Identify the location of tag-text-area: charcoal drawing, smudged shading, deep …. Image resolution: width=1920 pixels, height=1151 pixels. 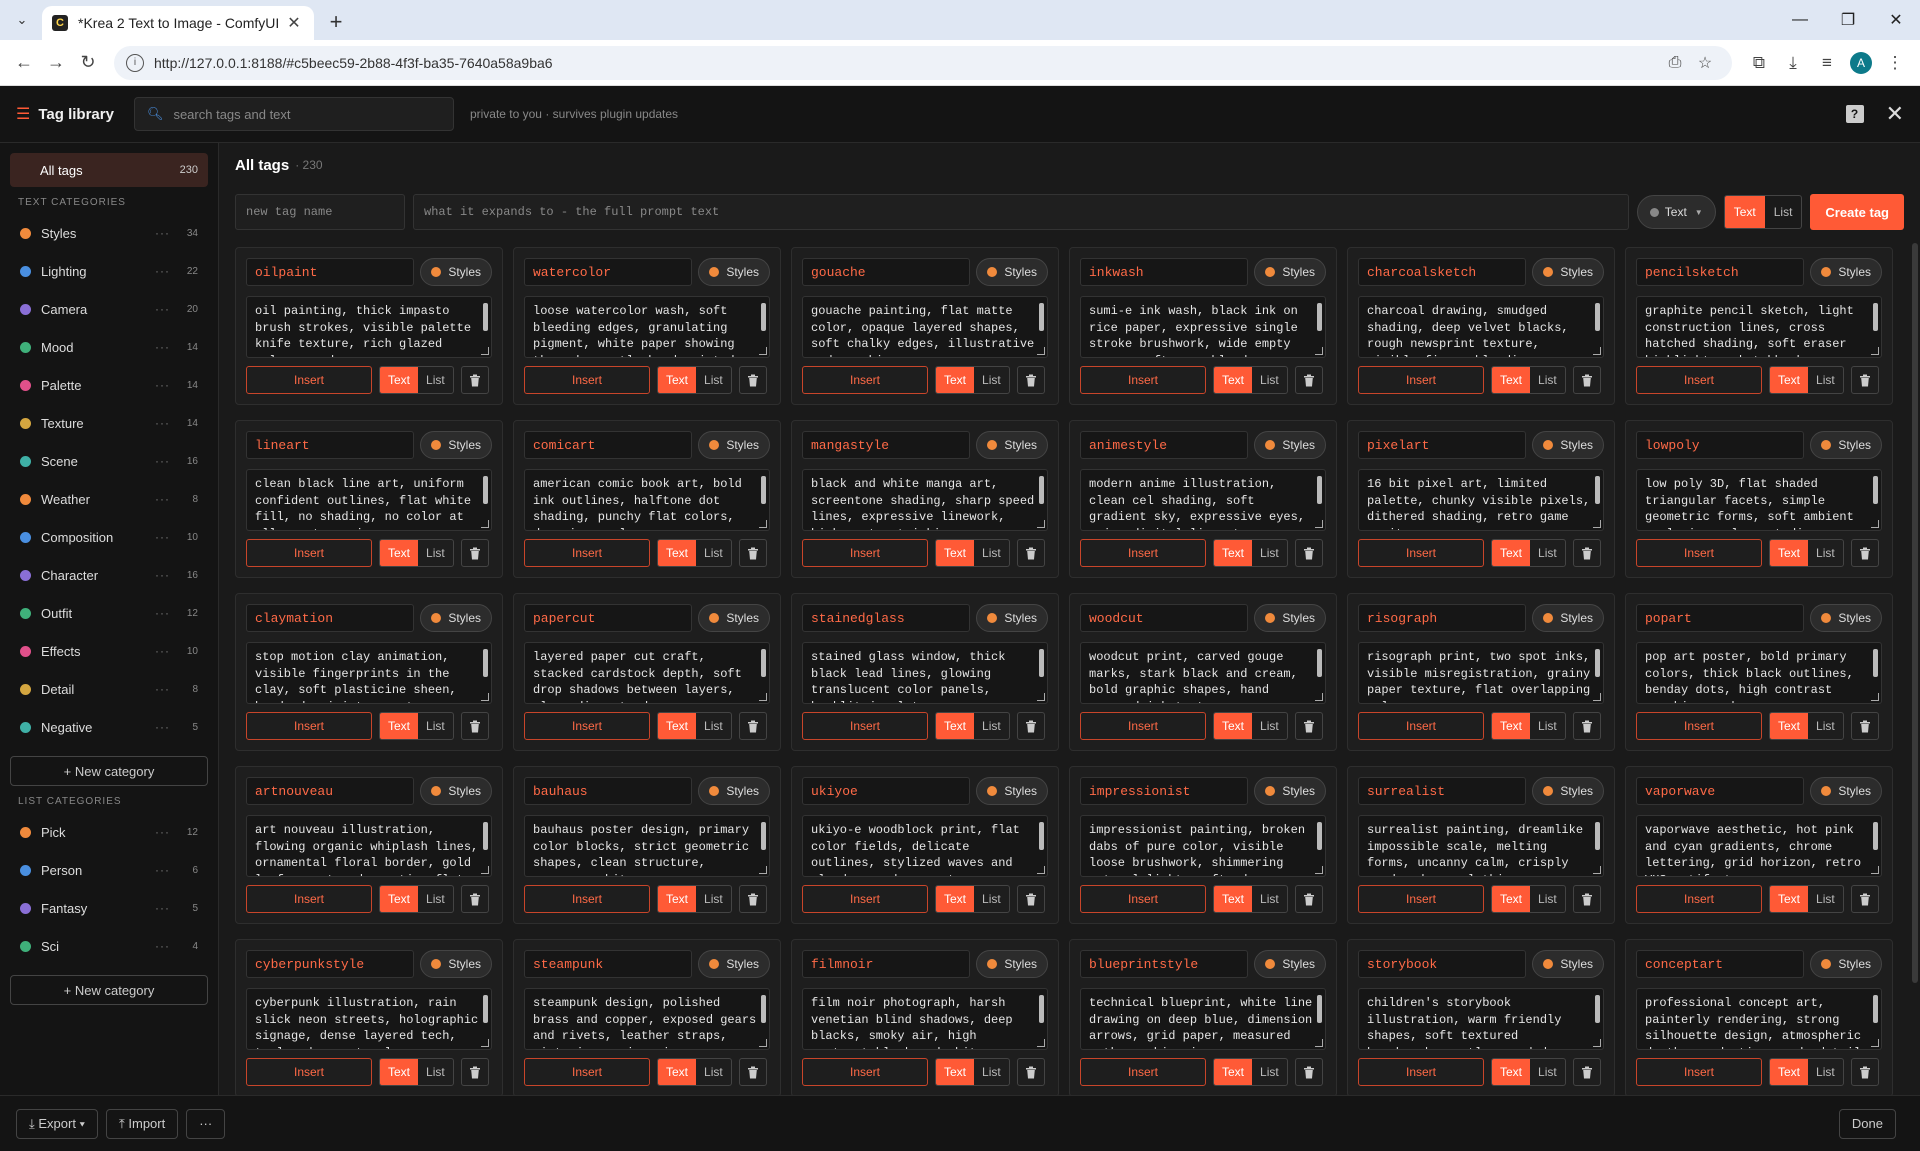
(1481, 327).